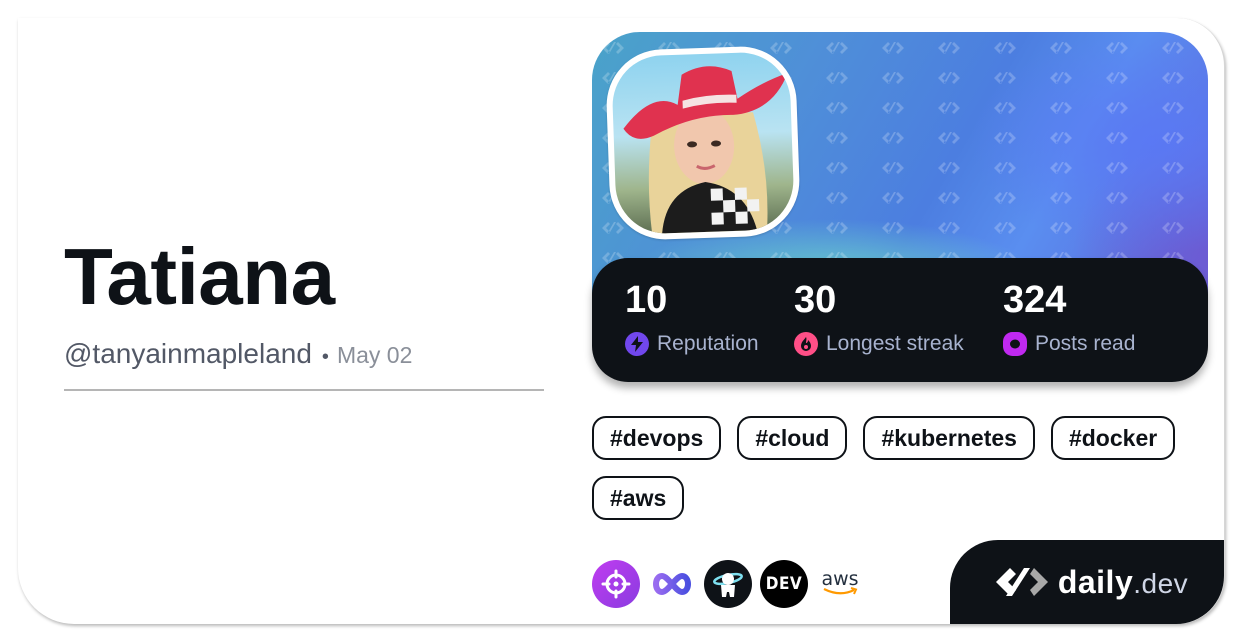 The width and height of the screenshot is (1240, 640). I want to click on avatar, so click(703, 143).